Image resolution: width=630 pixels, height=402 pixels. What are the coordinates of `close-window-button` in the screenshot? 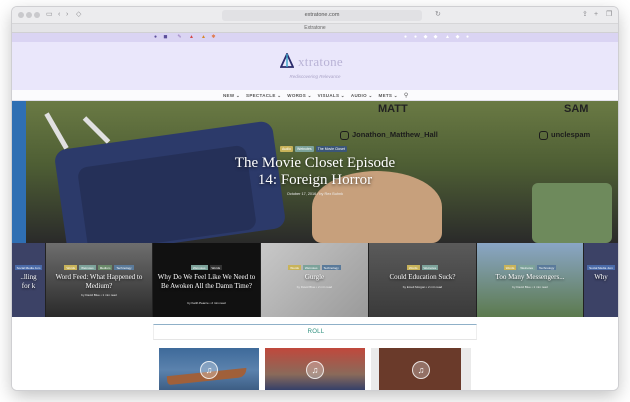 It's located at (21, 15).